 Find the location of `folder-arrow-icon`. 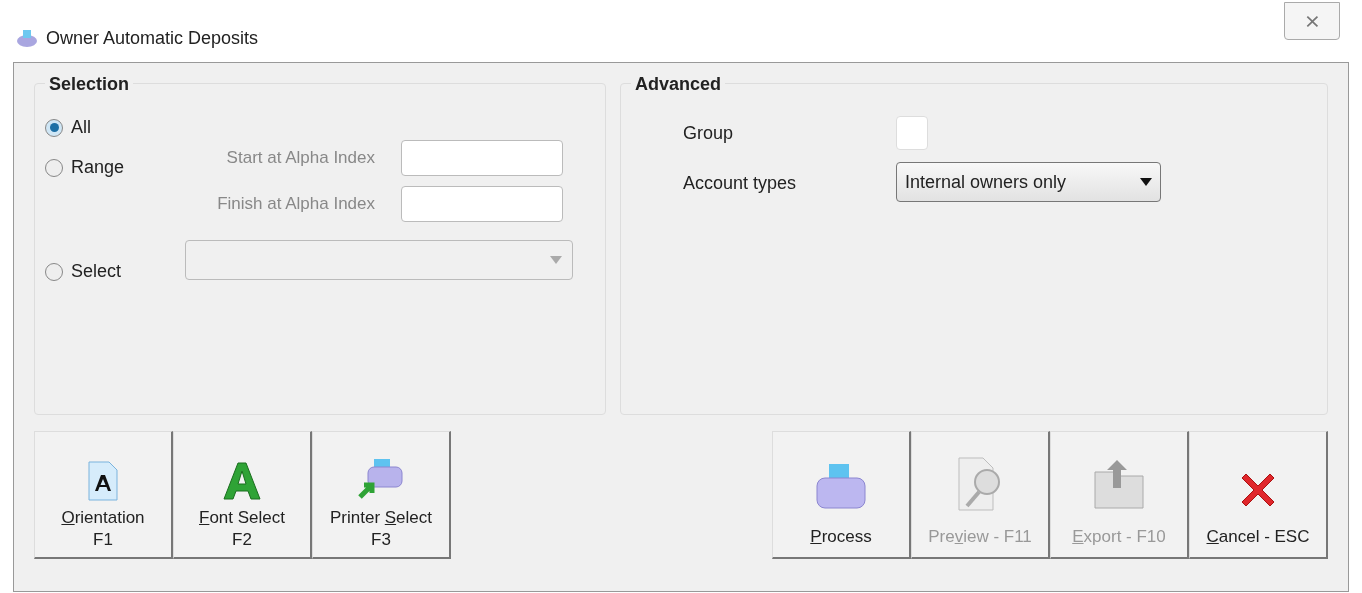

folder-arrow-icon is located at coordinates (1119, 484).